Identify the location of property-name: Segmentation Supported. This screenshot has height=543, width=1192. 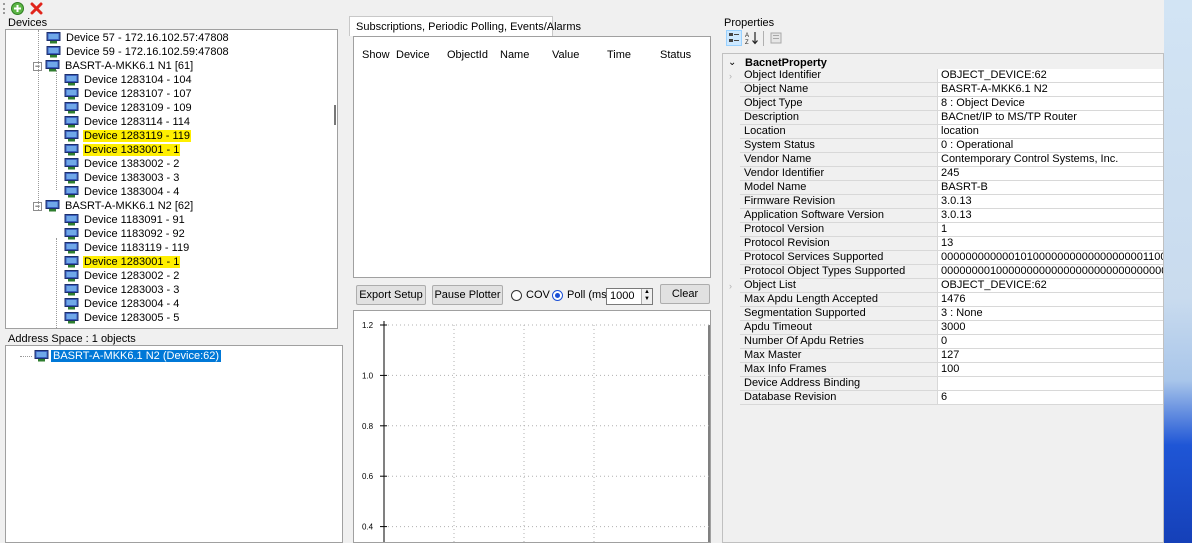
(838, 314).